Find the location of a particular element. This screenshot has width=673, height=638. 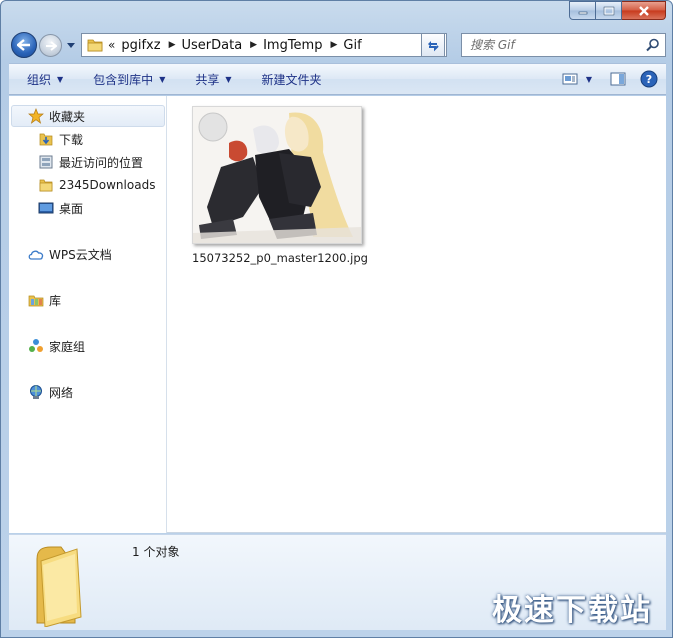

arrow-left-icon is located at coordinates (23, 45).